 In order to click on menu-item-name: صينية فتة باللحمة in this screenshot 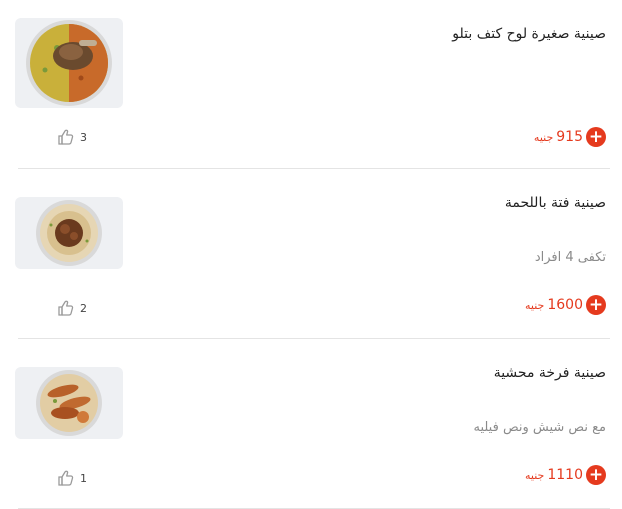, I will do `click(555, 203)`.